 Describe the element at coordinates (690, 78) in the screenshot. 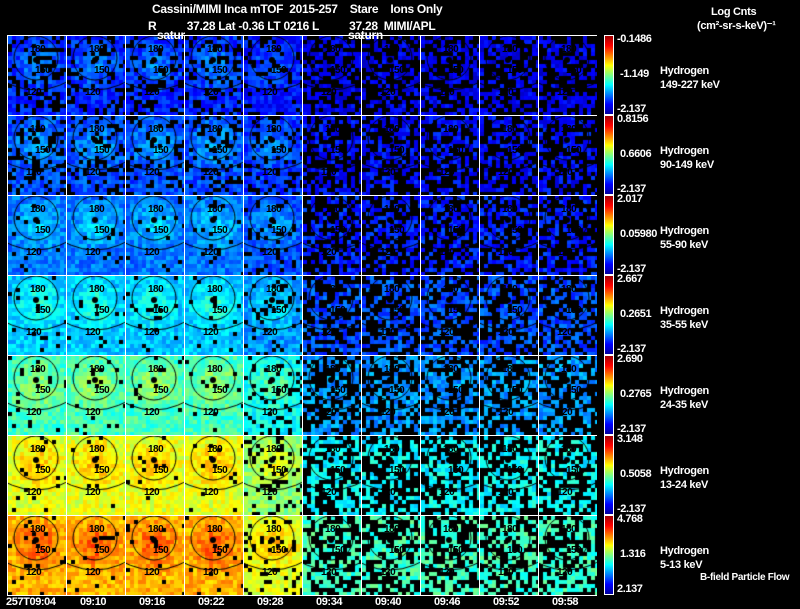

I see `energy-channel-label: Hydrogen 149-227 keV` at that location.